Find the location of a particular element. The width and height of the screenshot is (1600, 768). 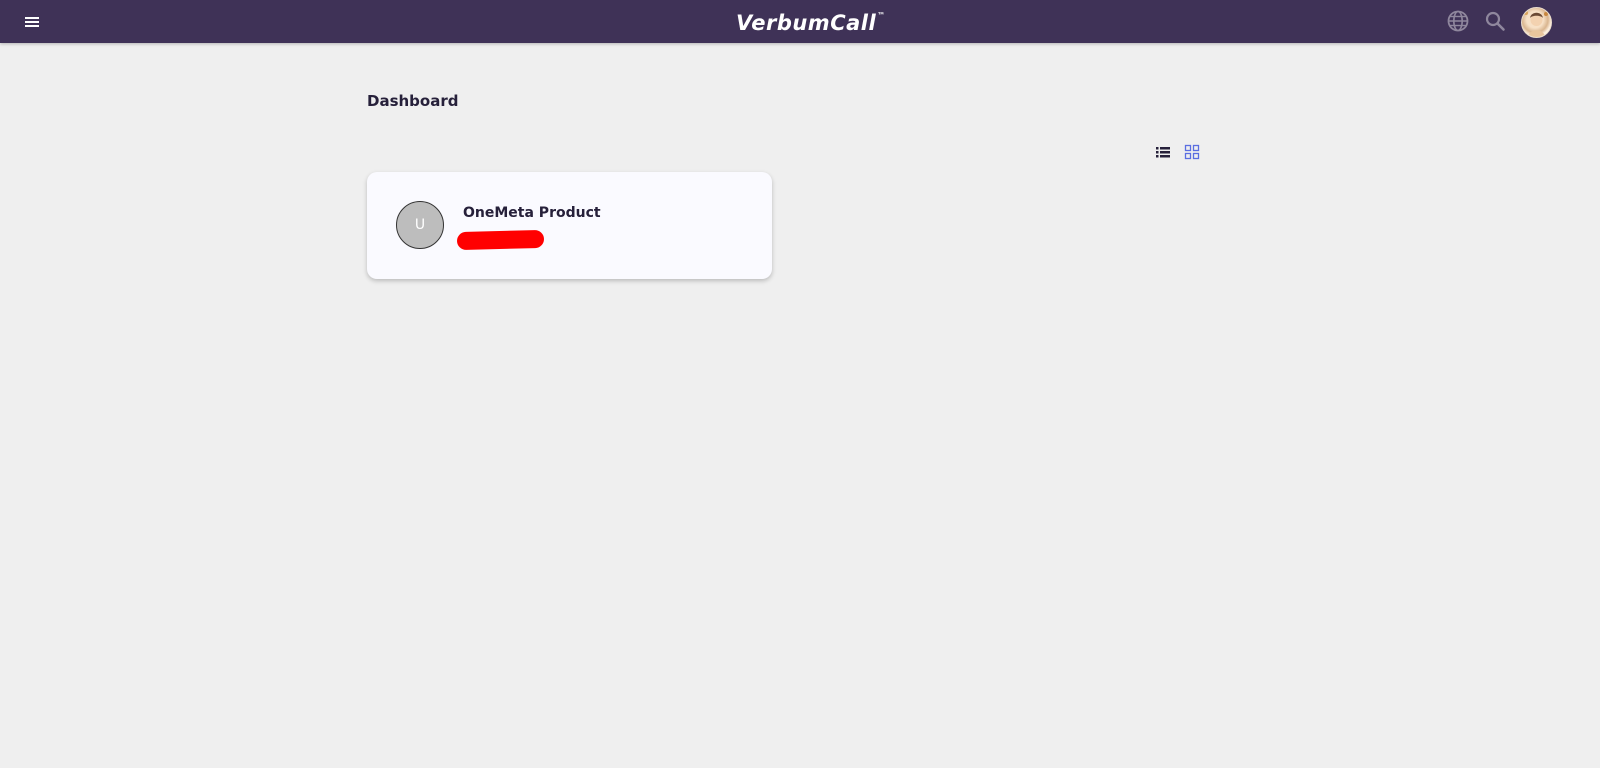

app-logo: VerbumCall™ is located at coordinates (811, 21).